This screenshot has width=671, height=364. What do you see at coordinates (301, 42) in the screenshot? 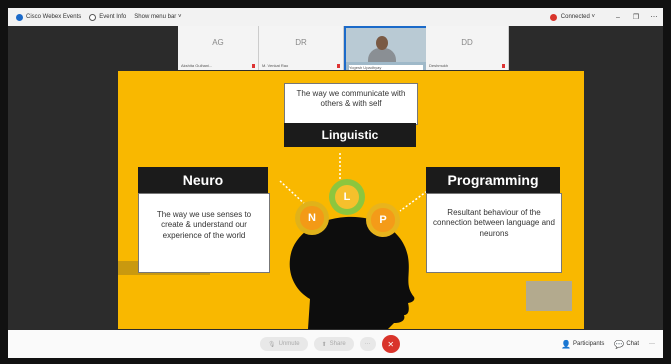
I see `participant-initials: DR` at bounding box center [301, 42].